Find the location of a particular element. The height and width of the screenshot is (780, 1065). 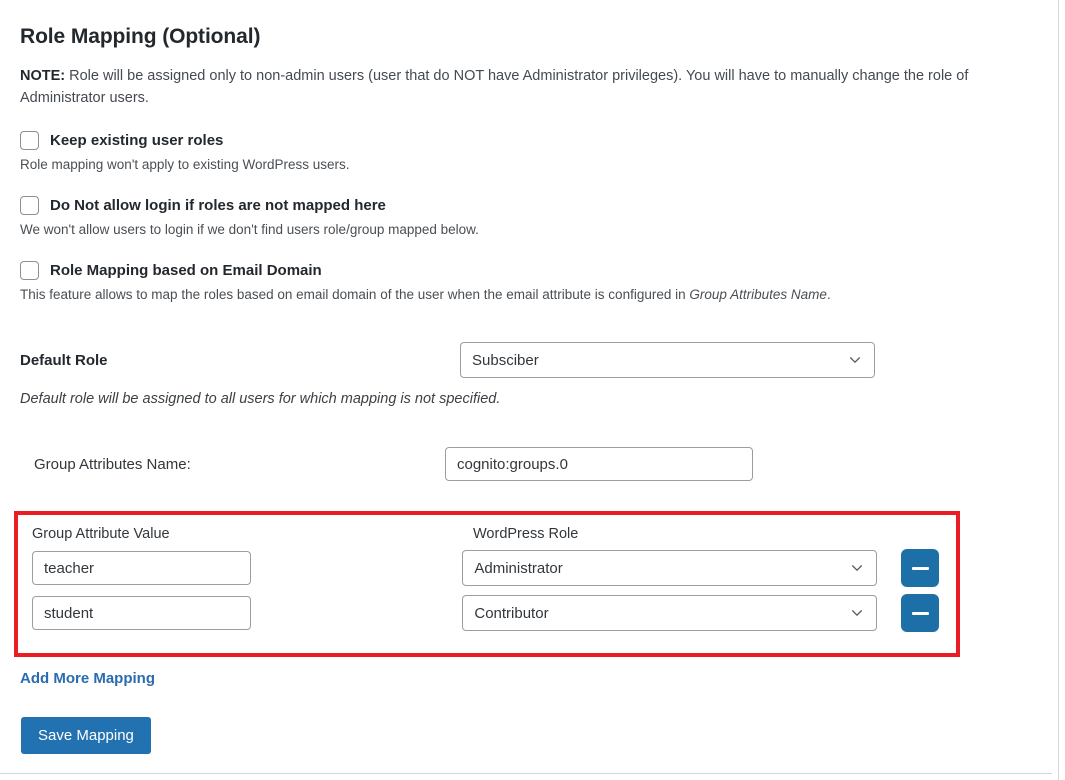

table-row: student Contributor is located at coordinates (494, 613).